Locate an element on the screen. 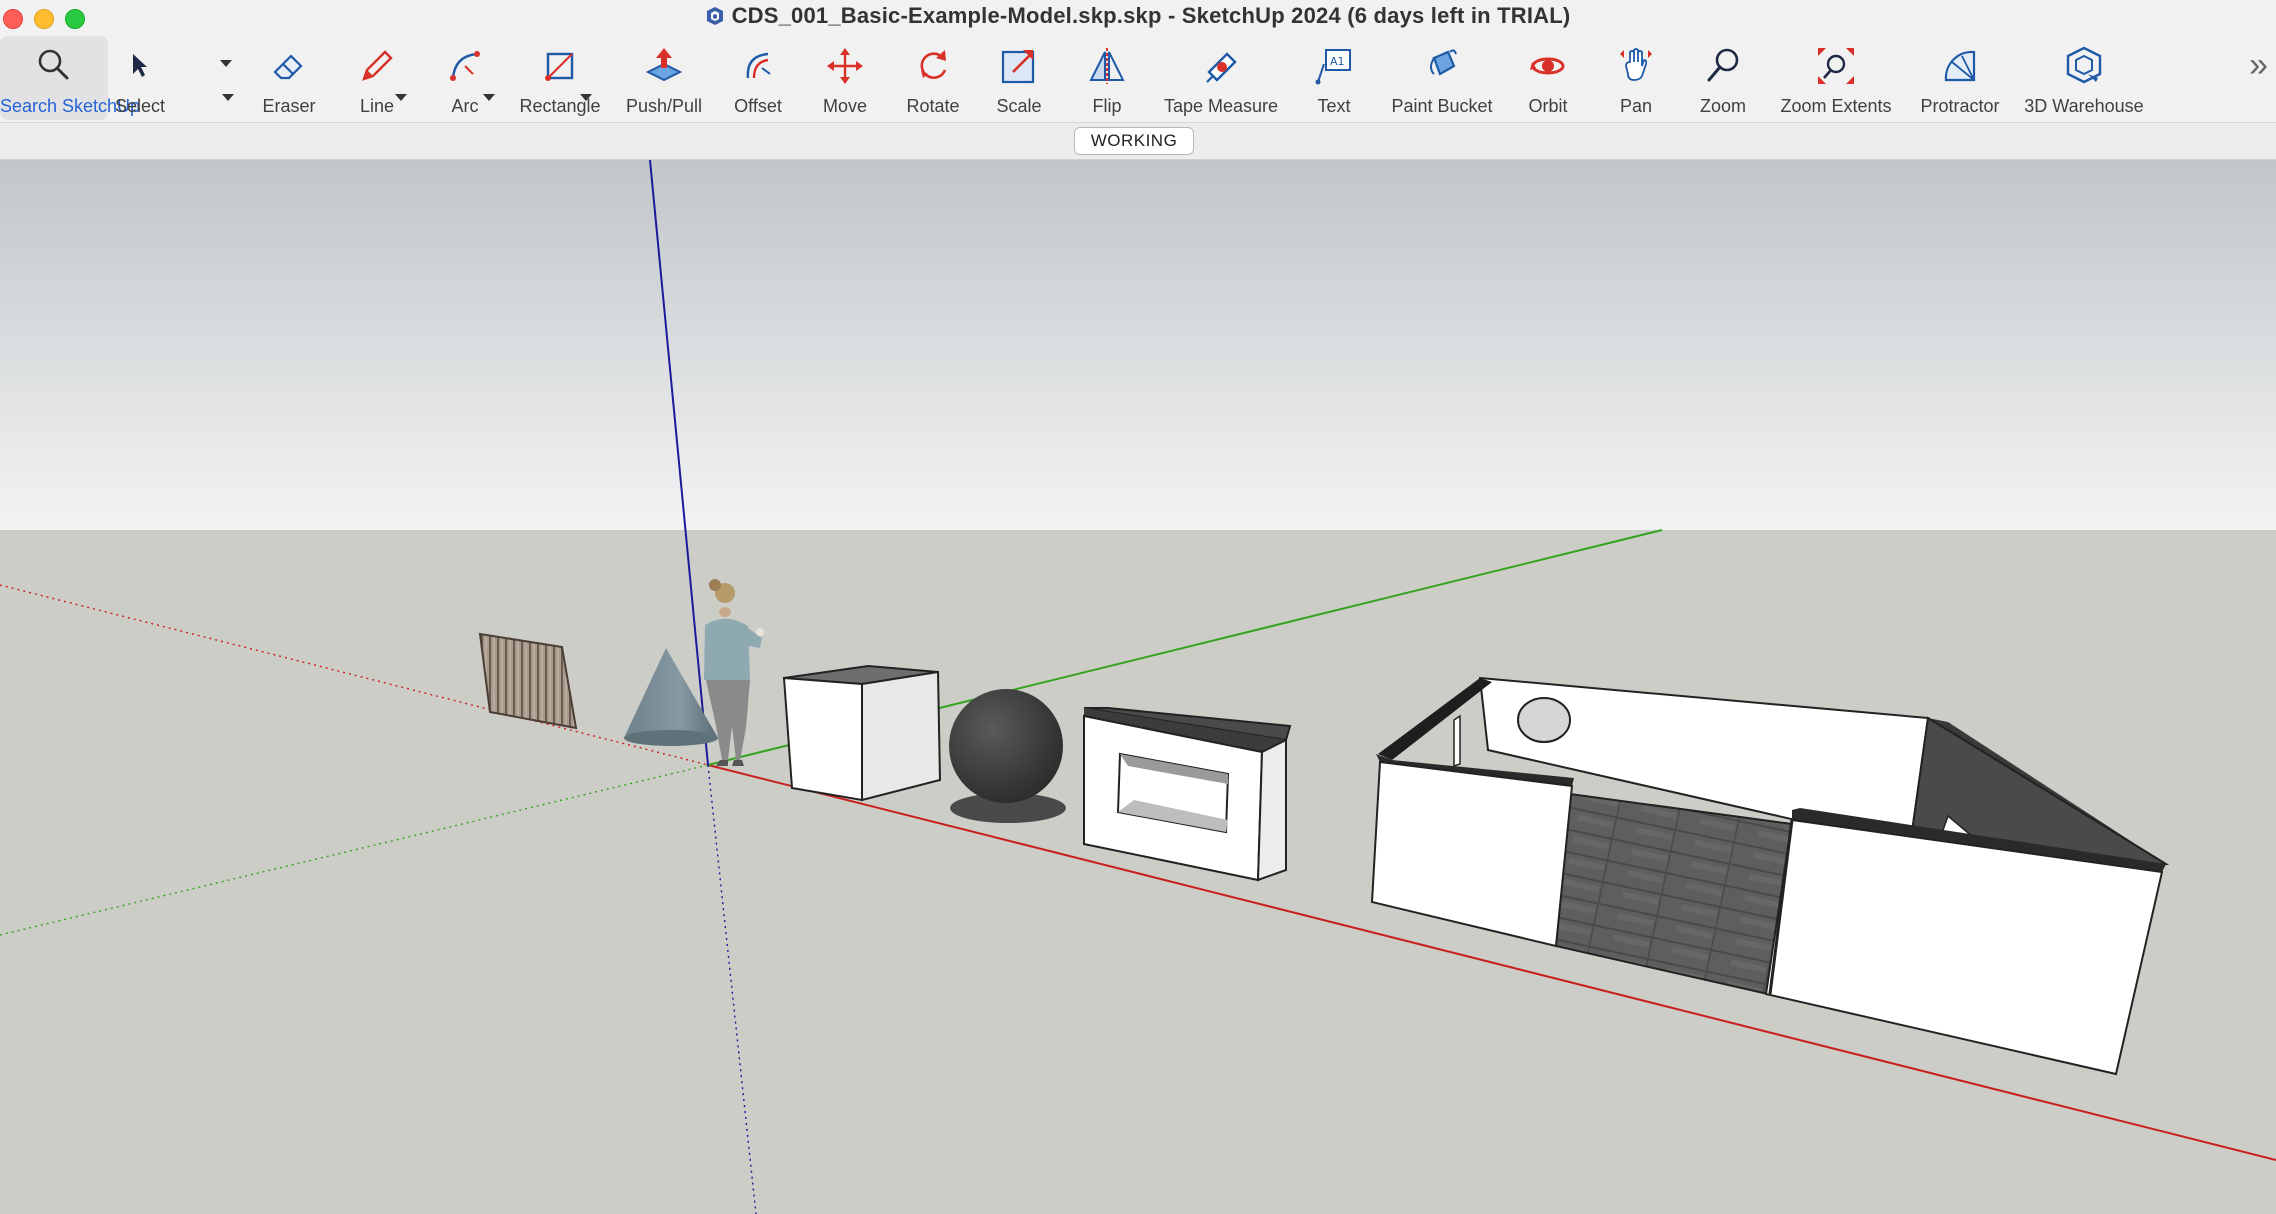 This screenshot has width=2276, height=1214. tool-arc: Arc is located at coordinates (465, 78).